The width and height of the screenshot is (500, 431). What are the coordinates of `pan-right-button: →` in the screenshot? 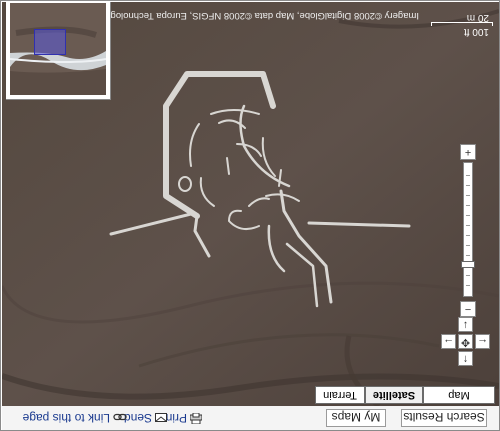 It's located at (448, 341).